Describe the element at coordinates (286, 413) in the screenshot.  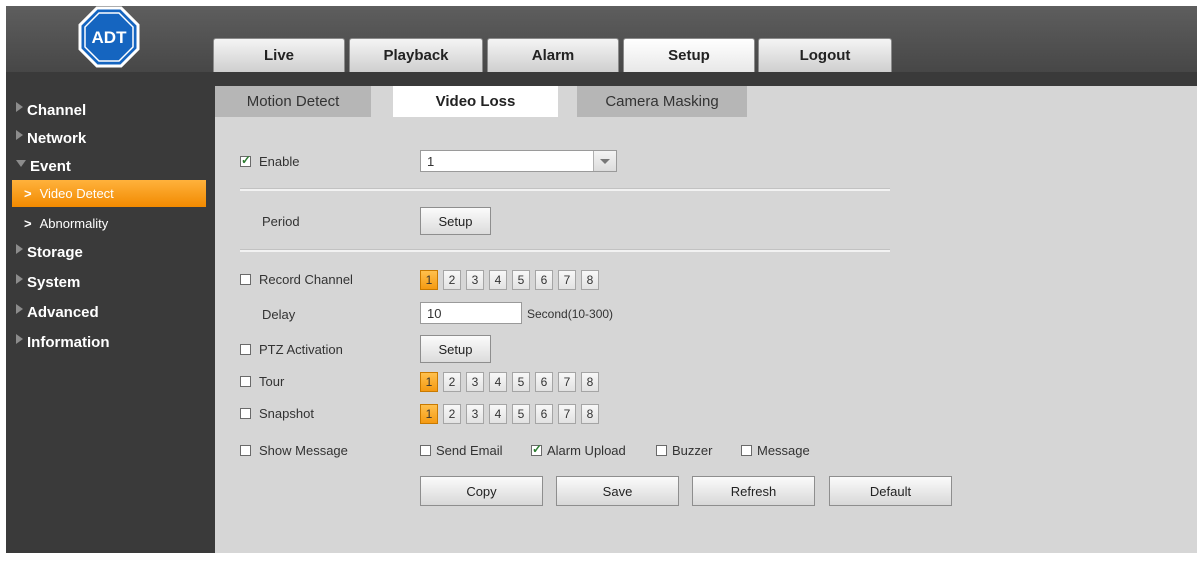
I see `snapshot-label: Snapshot` at that location.